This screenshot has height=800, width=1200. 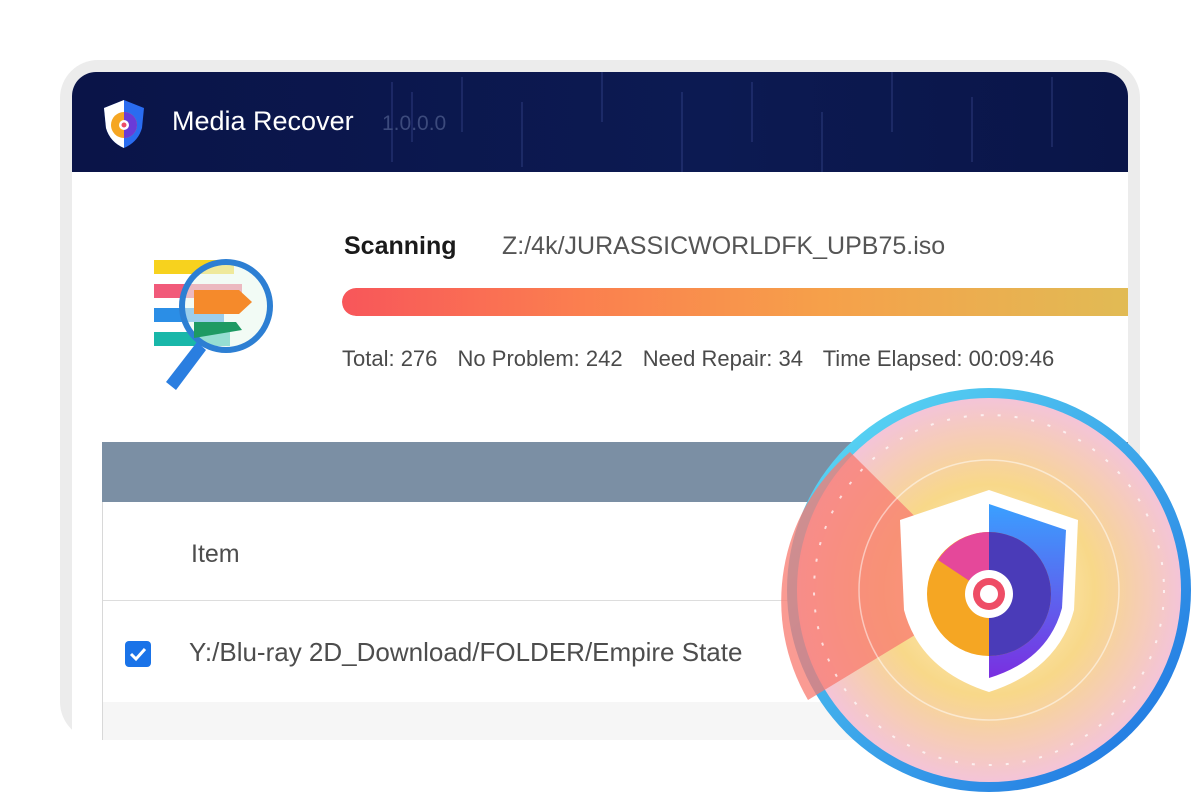 I want to click on titlebar-decoration, so click(x=722, y=122).